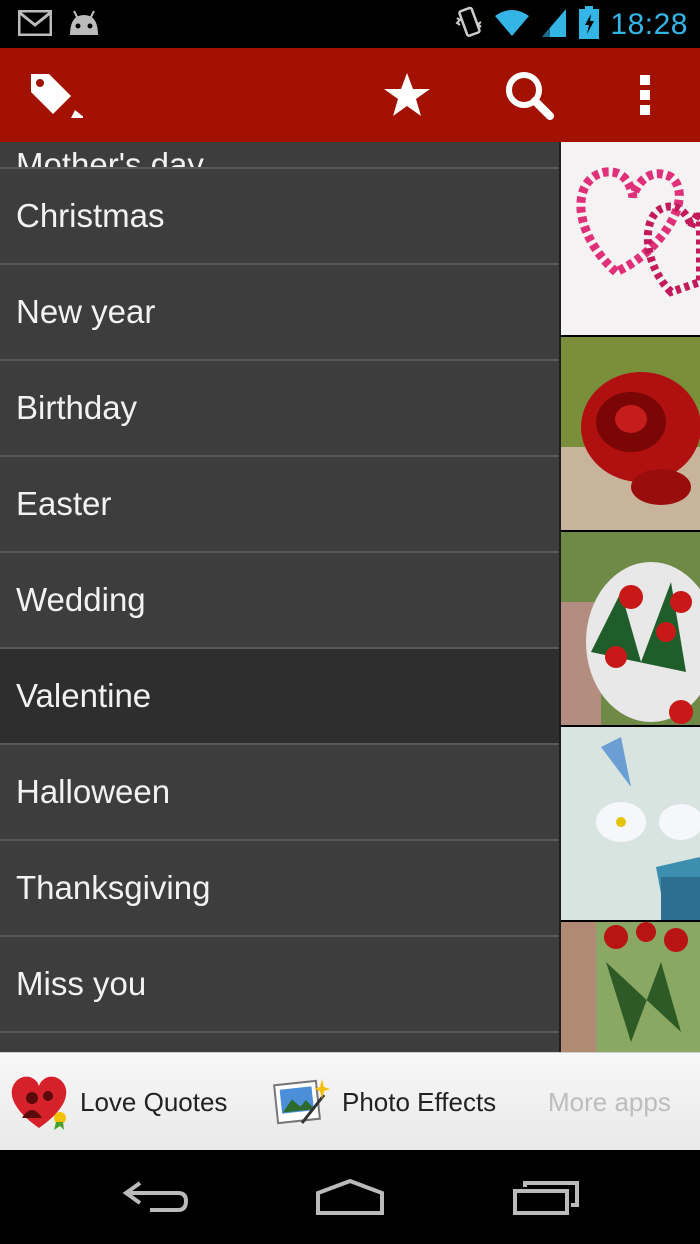  What do you see at coordinates (469, 25) in the screenshot?
I see `vibrate-icon` at bounding box center [469, 25].